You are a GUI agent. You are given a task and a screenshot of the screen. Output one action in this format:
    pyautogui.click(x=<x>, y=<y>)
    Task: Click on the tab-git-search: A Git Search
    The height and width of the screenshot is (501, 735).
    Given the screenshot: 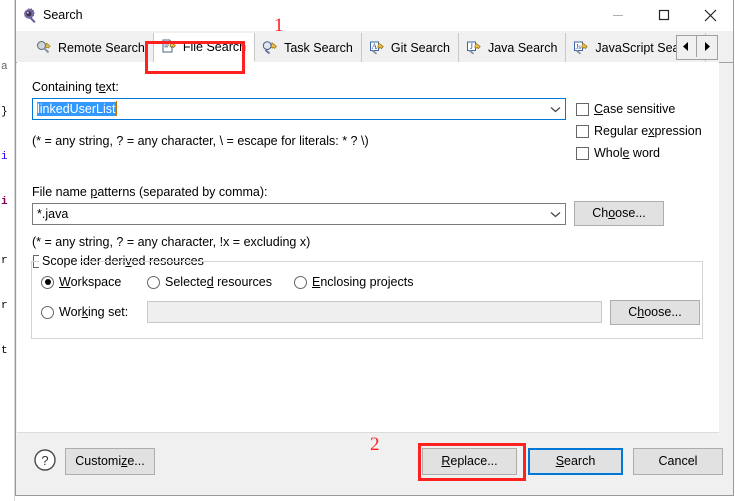 What is the action you would take?
    pyautogui.click(x=410, y=47)
    